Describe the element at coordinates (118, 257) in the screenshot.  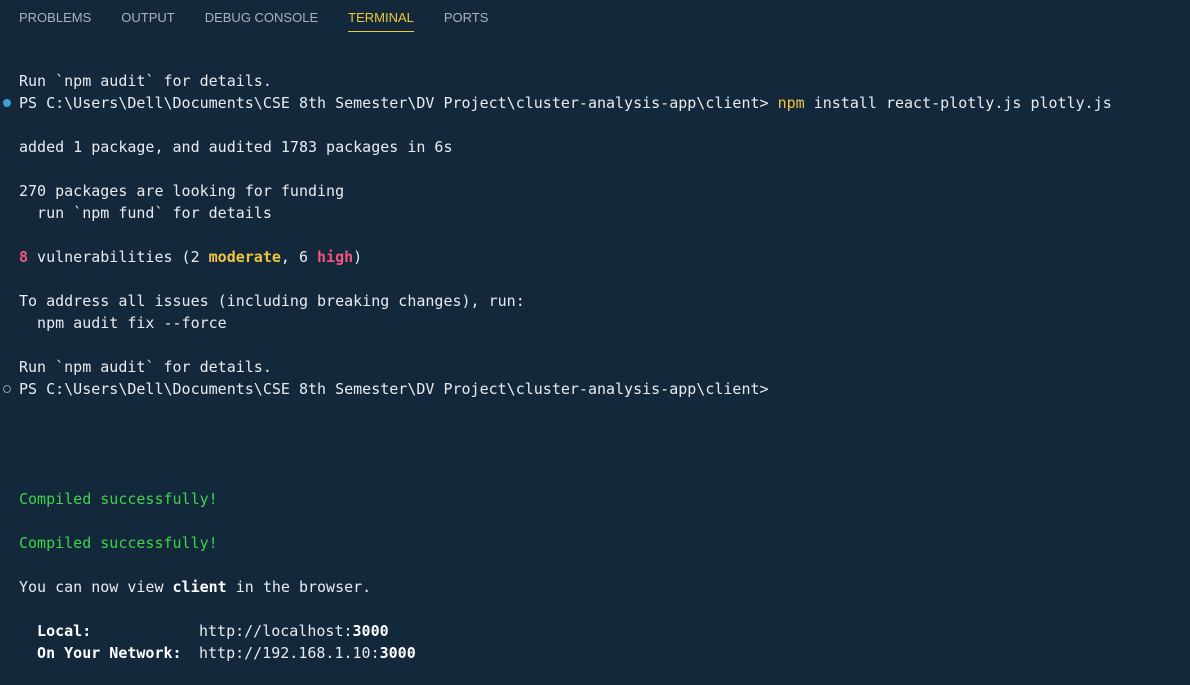
I see `vulnerability-text: vulnerabilities (2` at that location.